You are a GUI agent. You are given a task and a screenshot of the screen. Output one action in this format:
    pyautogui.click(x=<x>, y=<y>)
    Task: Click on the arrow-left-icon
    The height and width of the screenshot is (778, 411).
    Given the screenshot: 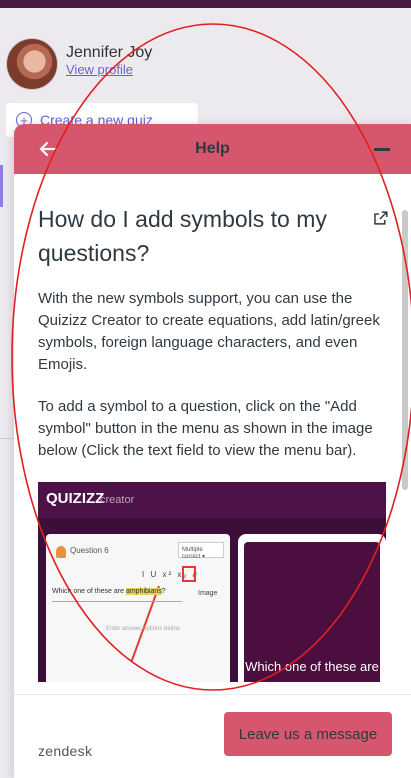 What is the action you would take?
    pyautogui.click(x=48, y=149)
    